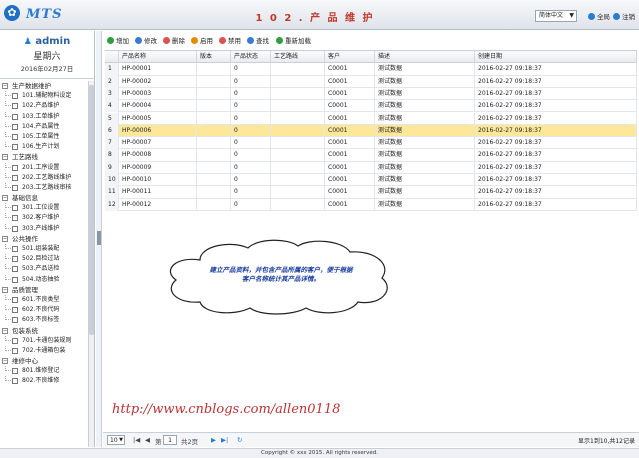 This screenshot has height=458, width=639. What do you see at coordinates (44, 116) in the screenshot?
I see `tree-item: 103.工单维护` at bounding box center [44, 116].